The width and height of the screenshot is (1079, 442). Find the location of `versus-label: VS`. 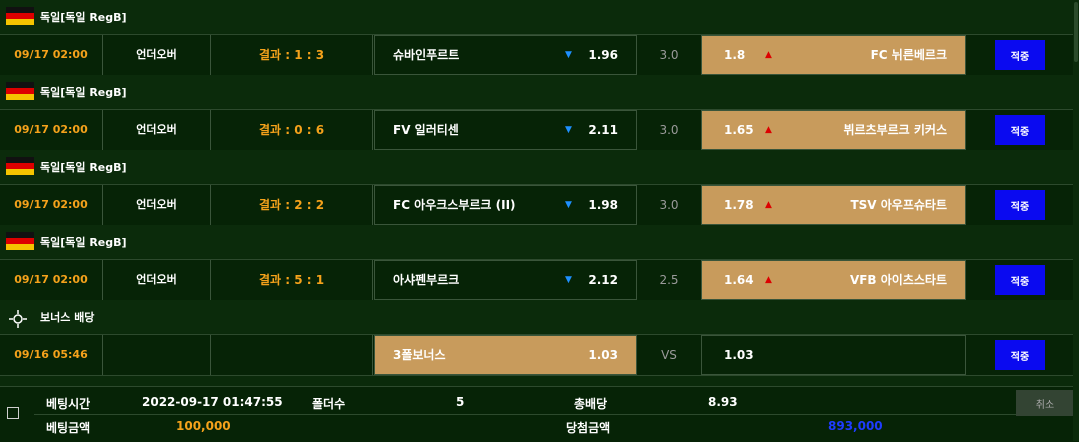

versus-label: VS is located at coordinates (669, 355).